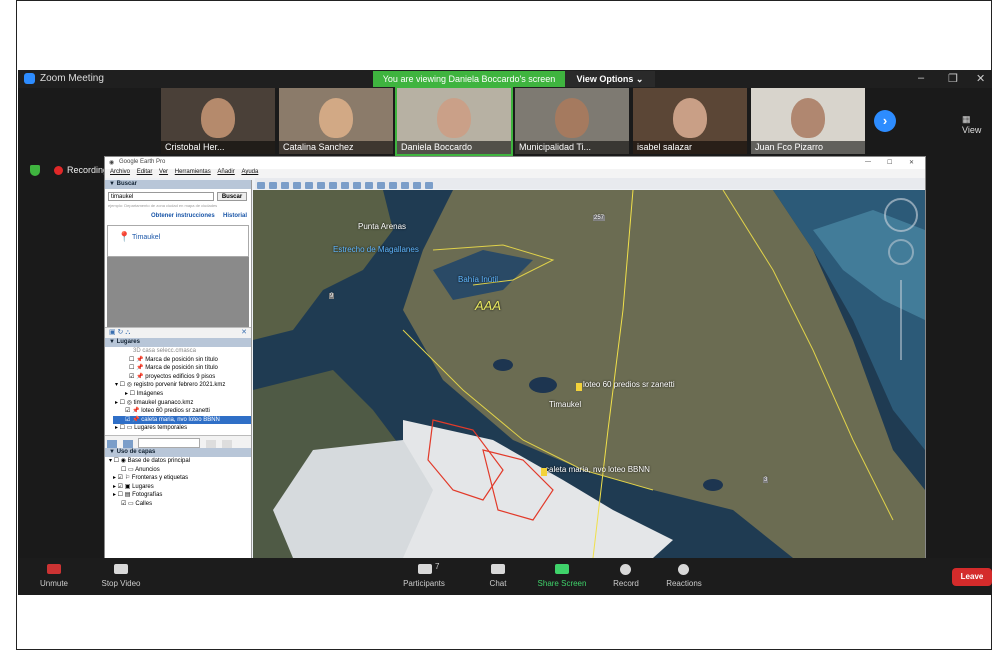 Image resolution: width=994 pixels, height=651 pixels. I want to click on result-link: Timaukel, so click(146, 237).